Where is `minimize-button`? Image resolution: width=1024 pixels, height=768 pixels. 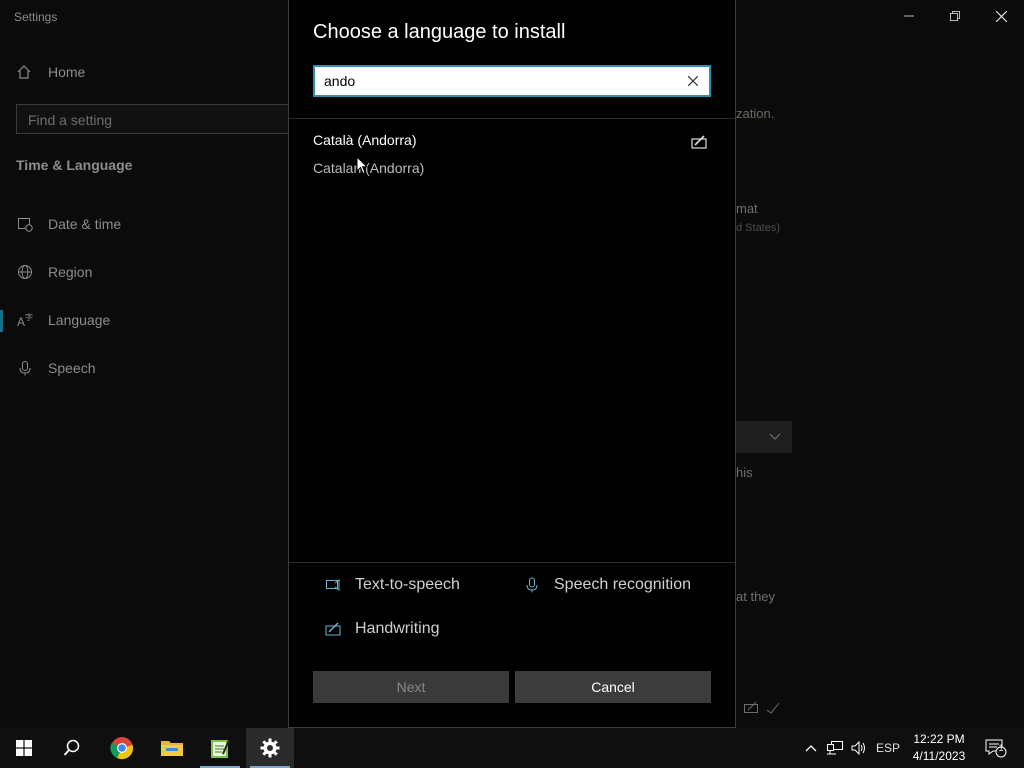 minimize-button is located at coordinates (909, 16).